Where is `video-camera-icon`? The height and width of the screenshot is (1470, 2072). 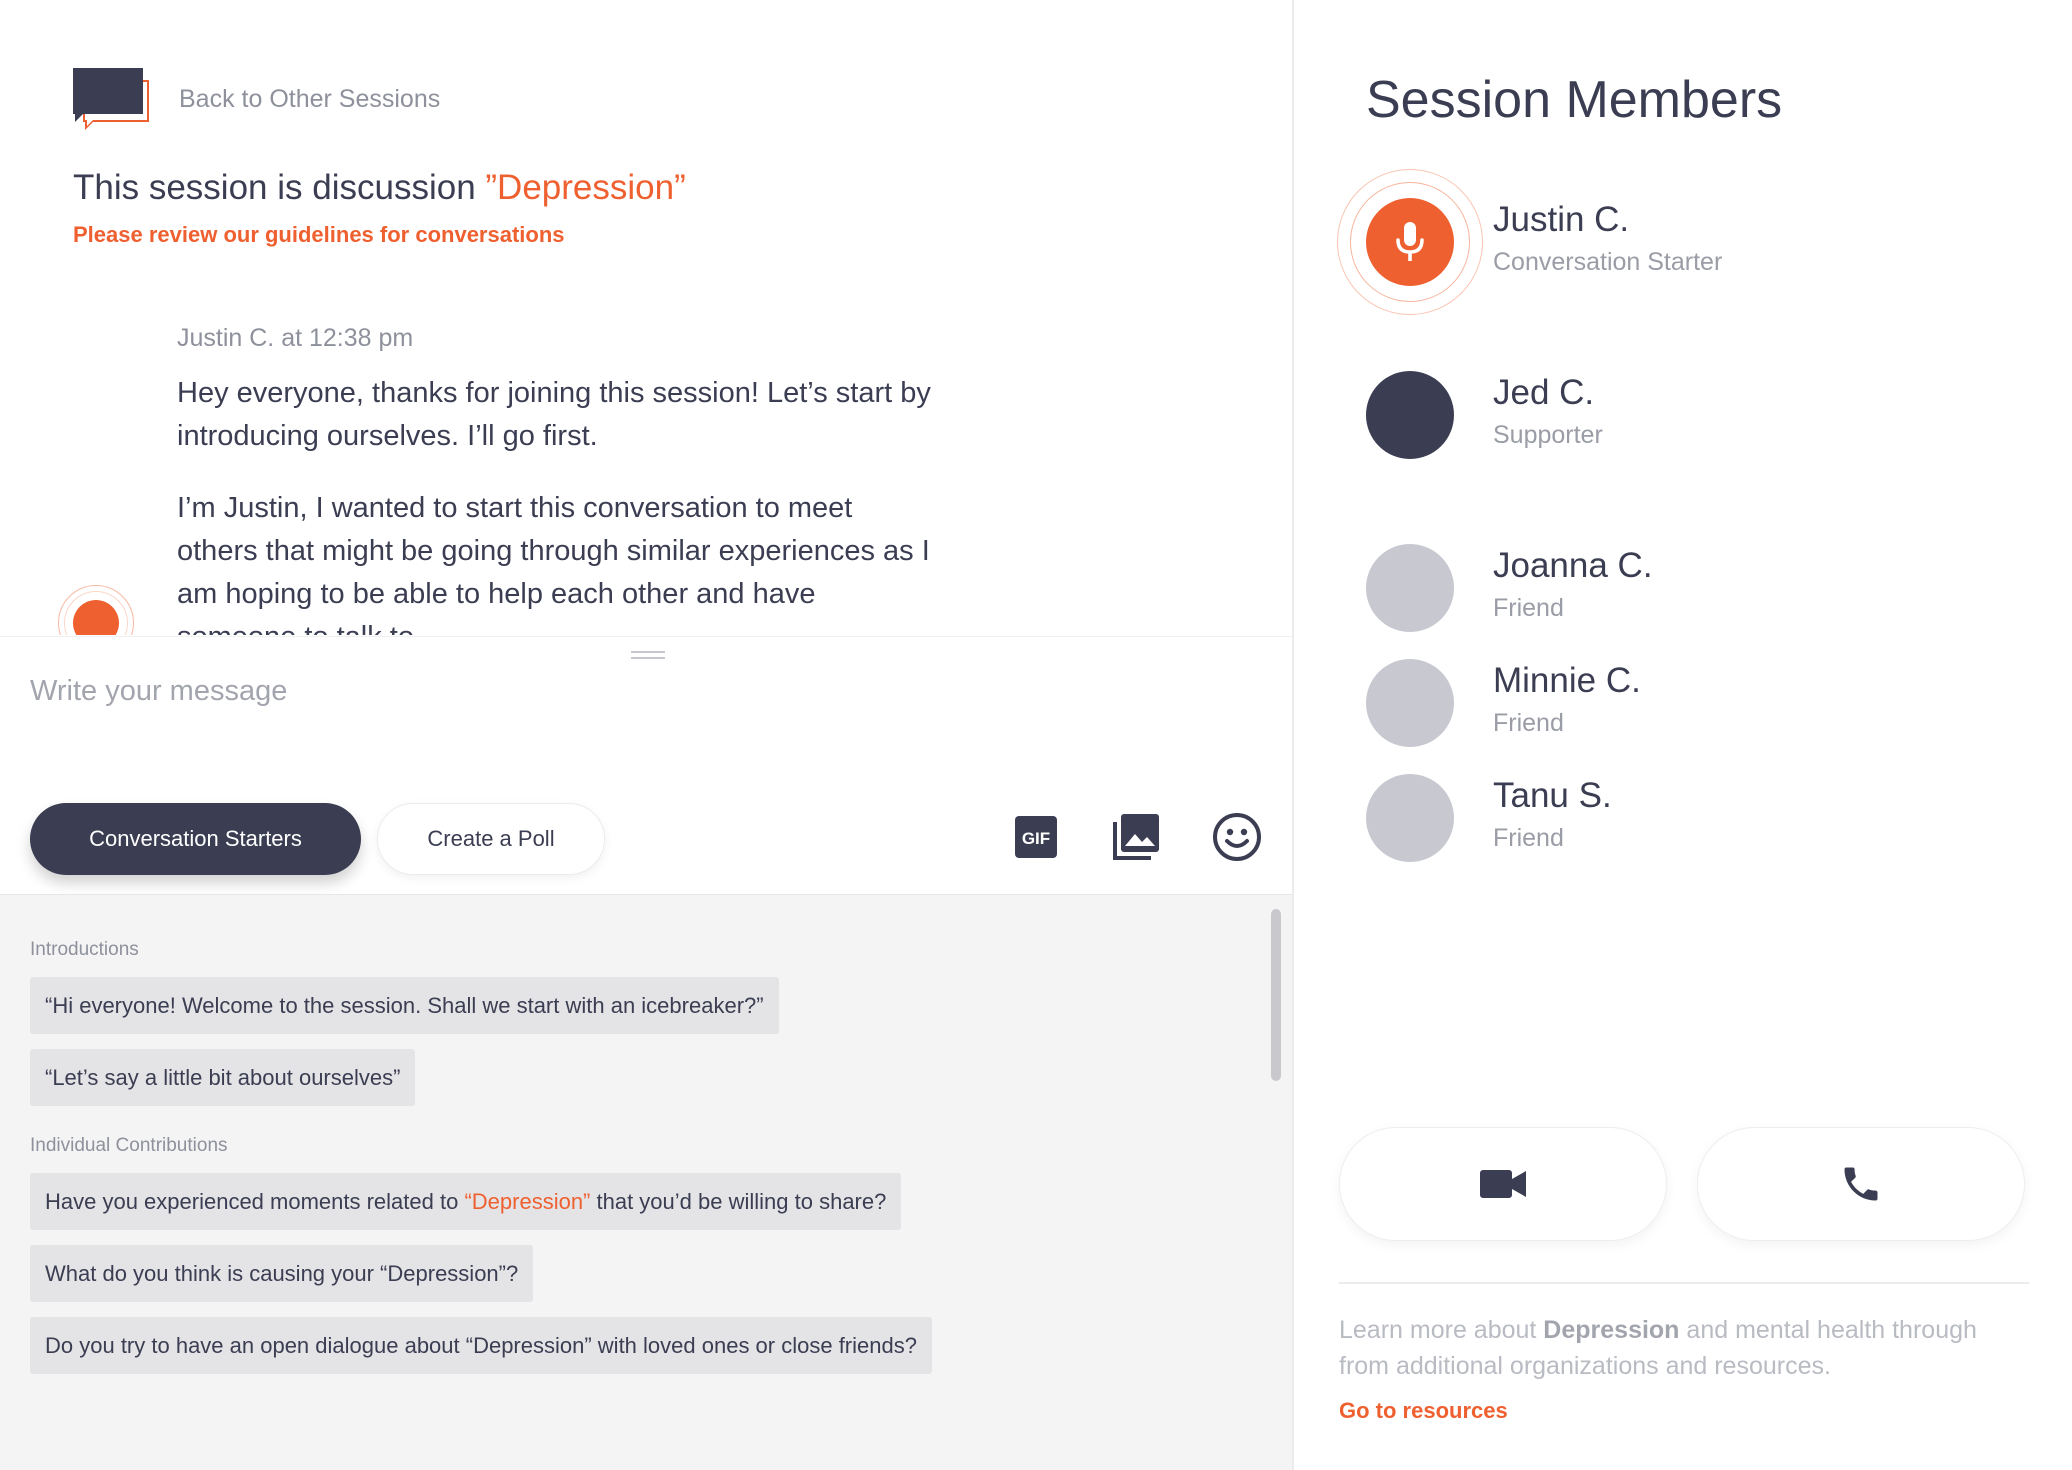 video-camera-icon is located at coordinates (1503, 1184).